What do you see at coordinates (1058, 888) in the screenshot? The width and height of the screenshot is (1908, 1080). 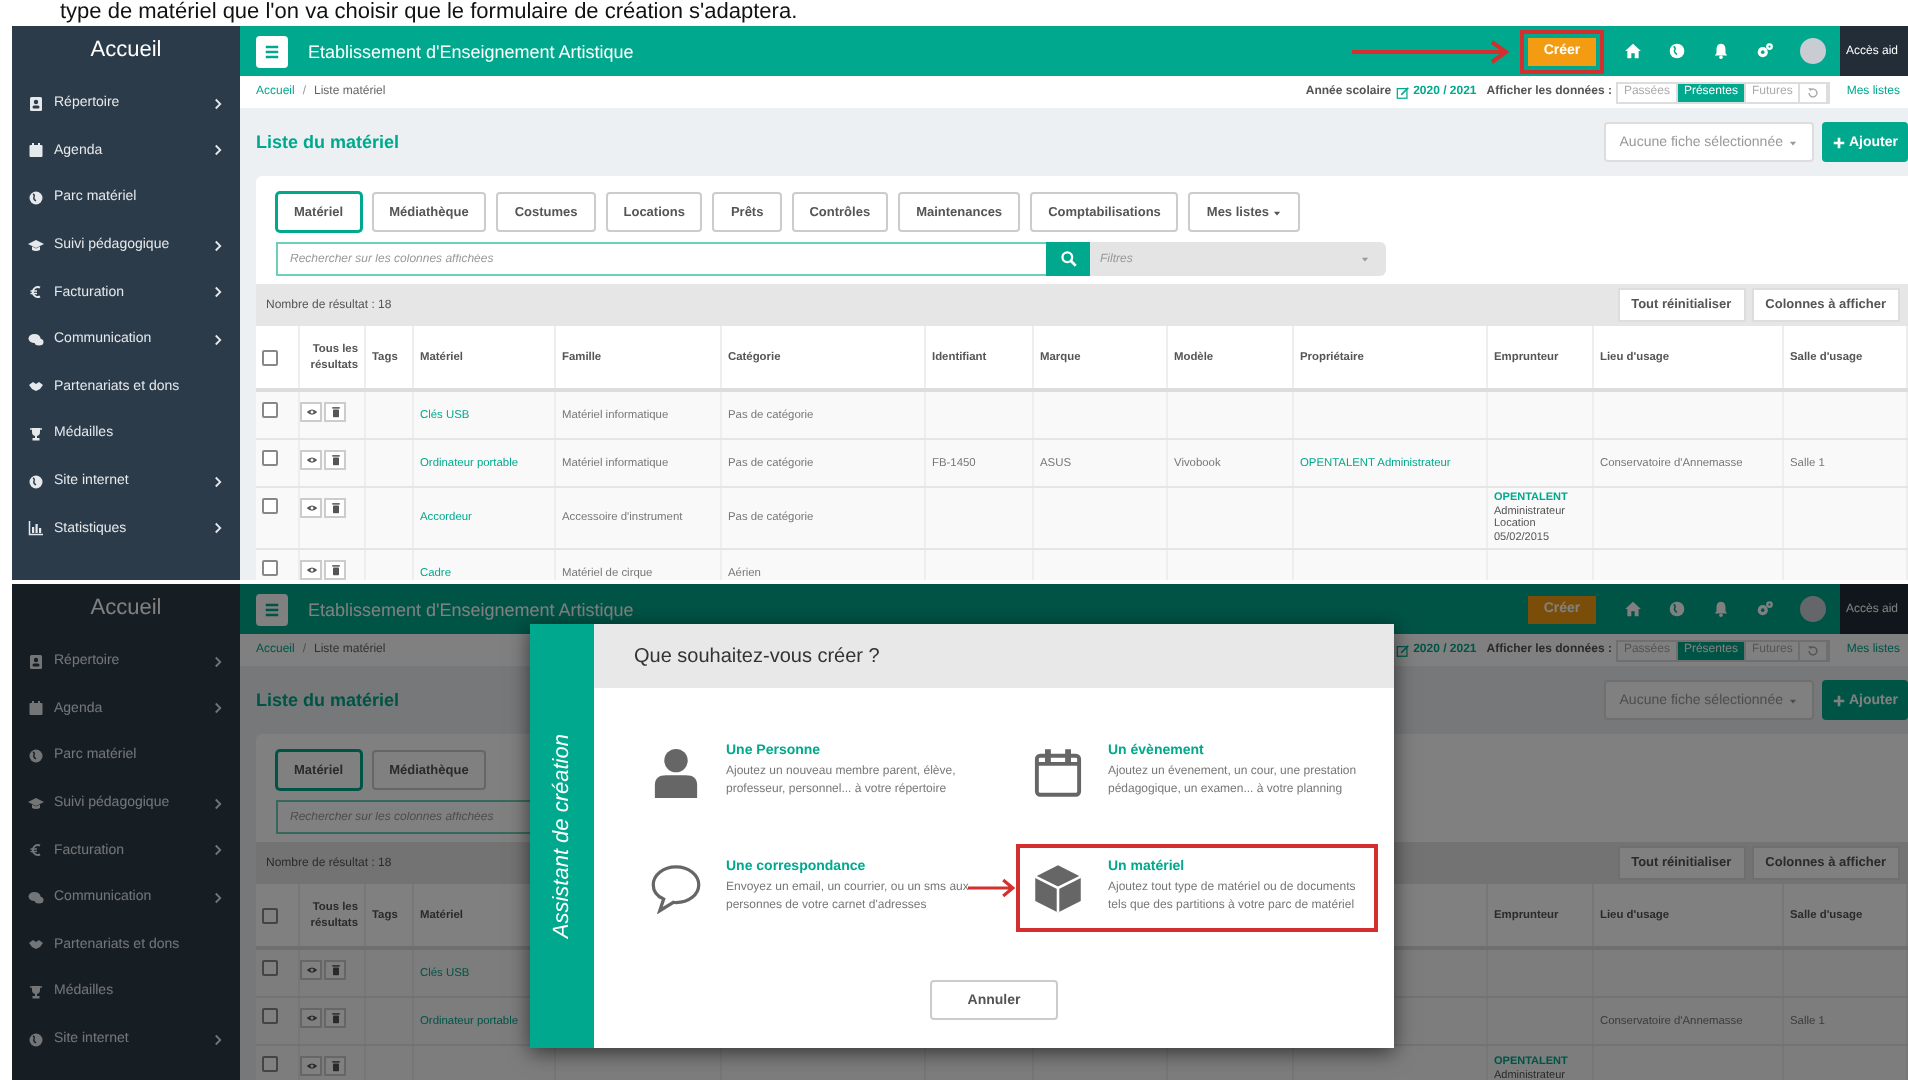 I see `cube-icon` at bounding box center [1058, 888].